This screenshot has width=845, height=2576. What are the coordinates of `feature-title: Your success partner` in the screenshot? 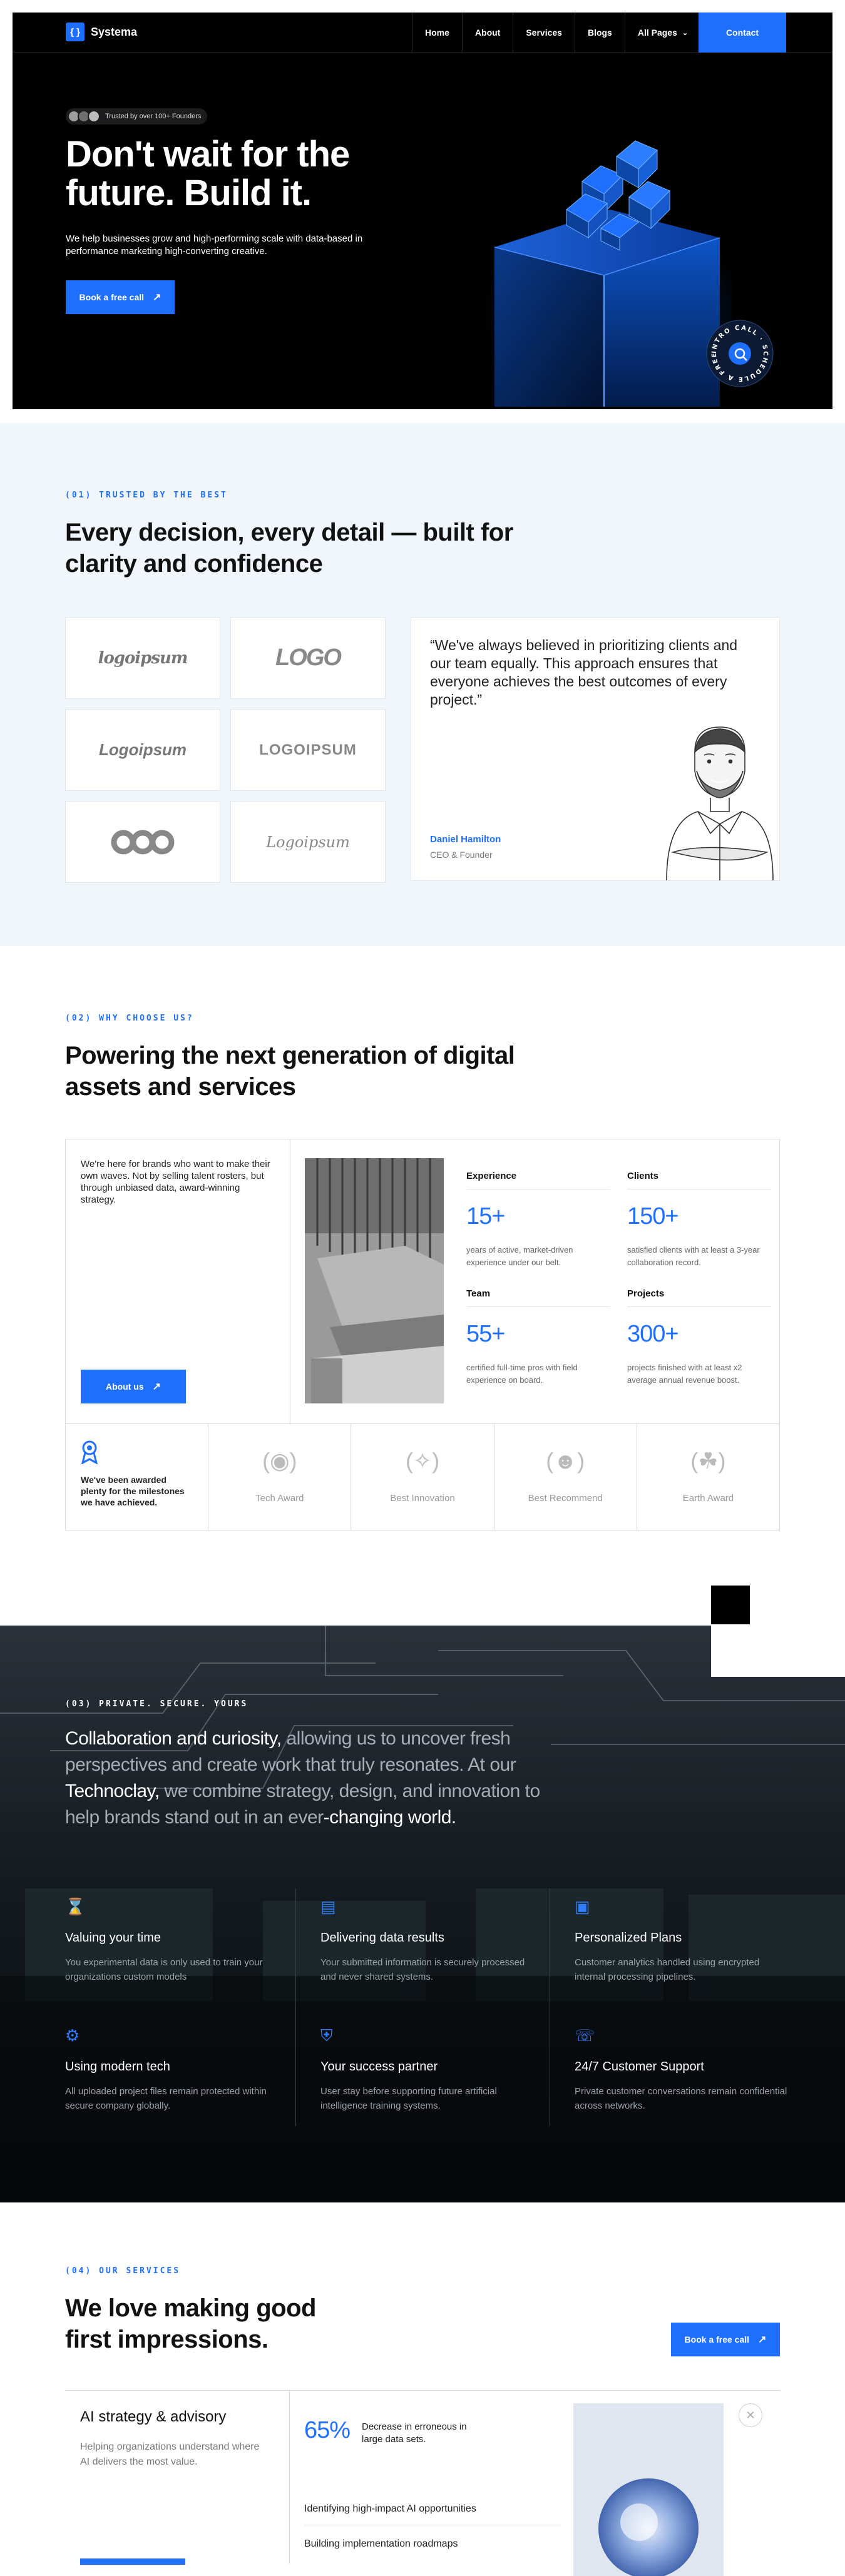 It's located at (379, 2067).